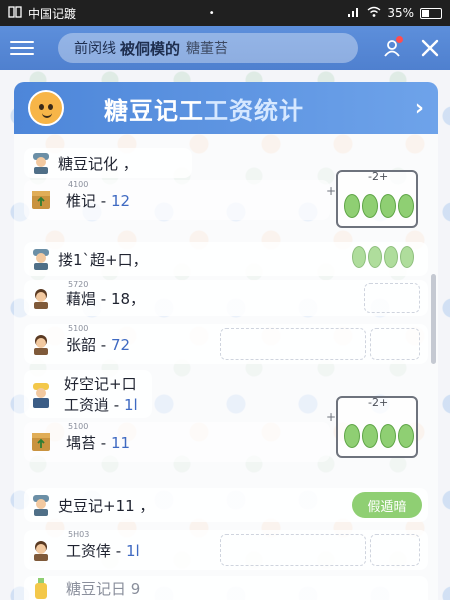  I want to click on egg-group-icon, so click(383, 257).